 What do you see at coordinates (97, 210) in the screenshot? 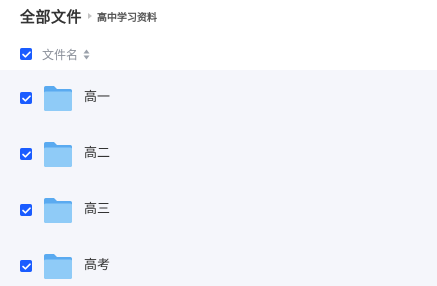
I see `file-name: 高三` at bounding box center [97, 210].